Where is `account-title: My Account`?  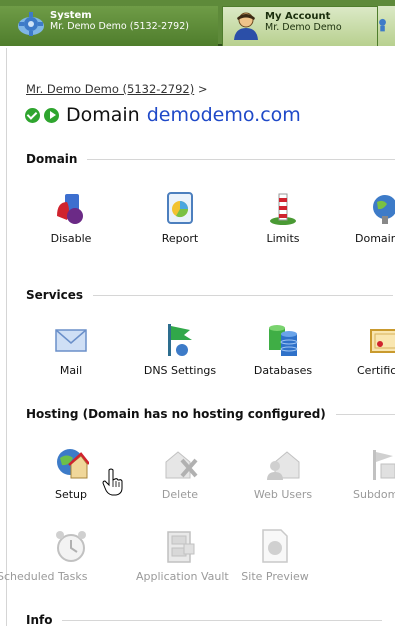
account-title: My Account is located at coordinates (298, 16).